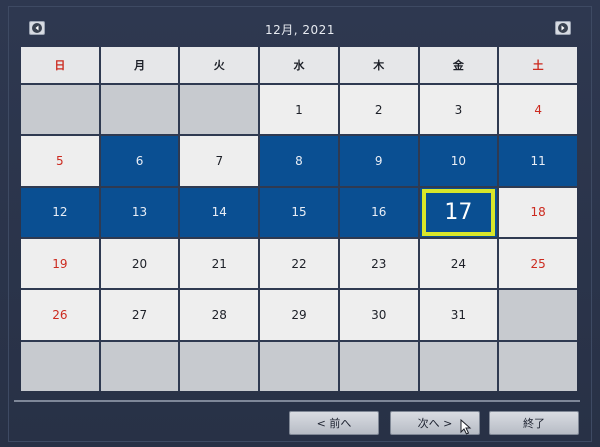 The width and height of the screenshot is (600, 447). What do you see at coordinates (538, 161) in the screenshot?
I see `calendar-day-recorded: 11` at bounding box center [538, 161].